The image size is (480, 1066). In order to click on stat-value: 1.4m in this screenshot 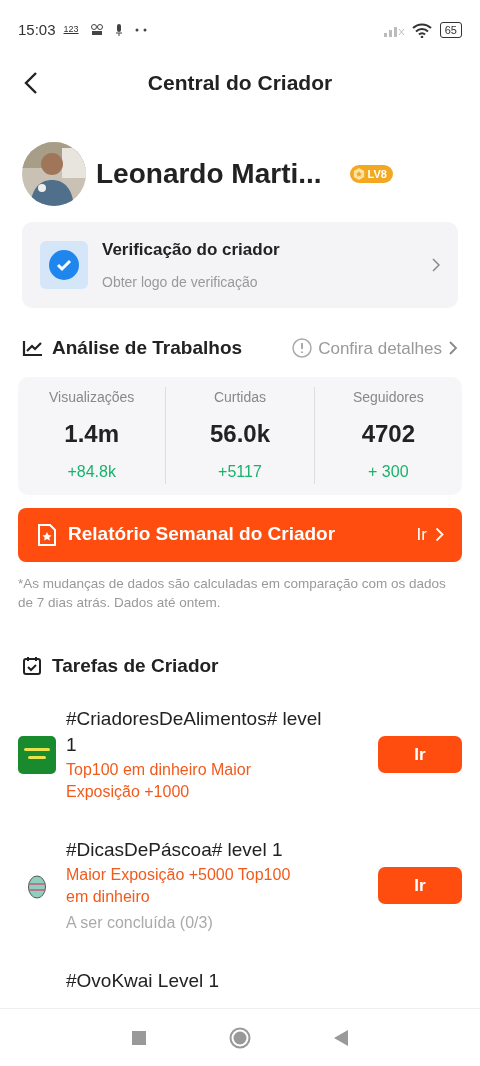, I will do `click(91, 434)`.